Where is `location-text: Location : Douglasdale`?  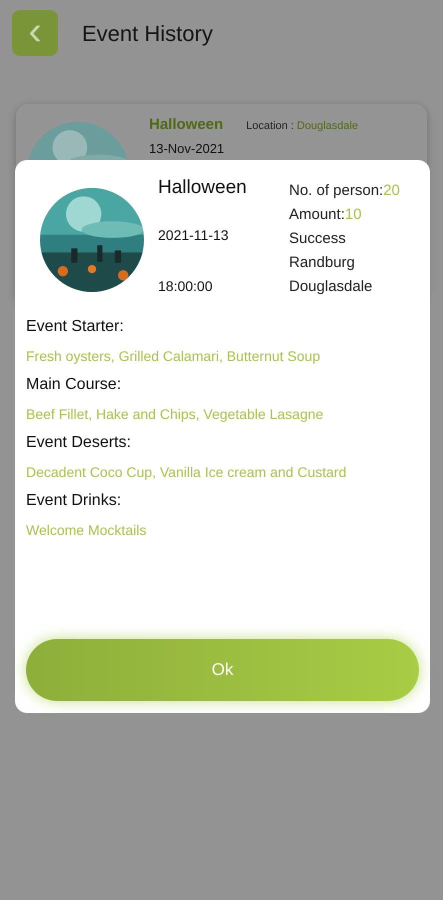
location-text: Location : Douglasdale is located at coordinates (302, 126).